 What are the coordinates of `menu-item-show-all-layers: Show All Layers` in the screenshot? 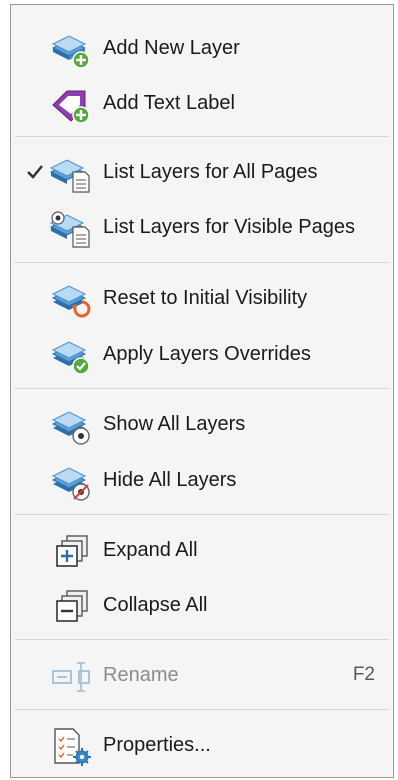 It's located at (202, 425).